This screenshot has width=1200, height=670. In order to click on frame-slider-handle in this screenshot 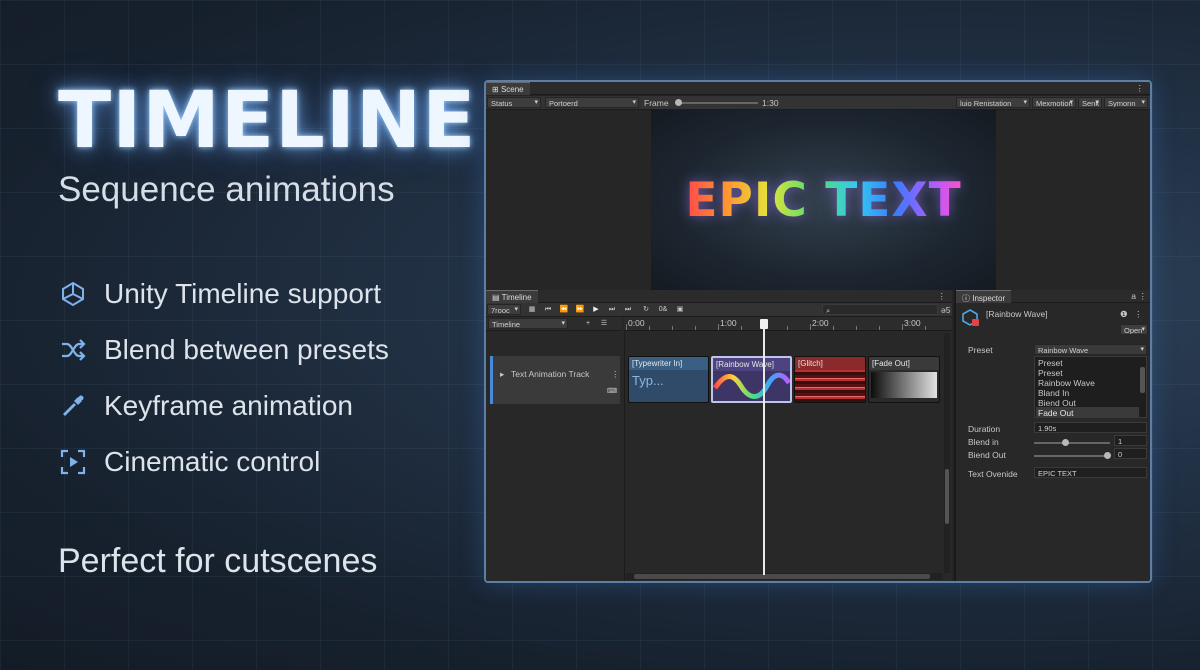, I will do `click(678, 102)`.